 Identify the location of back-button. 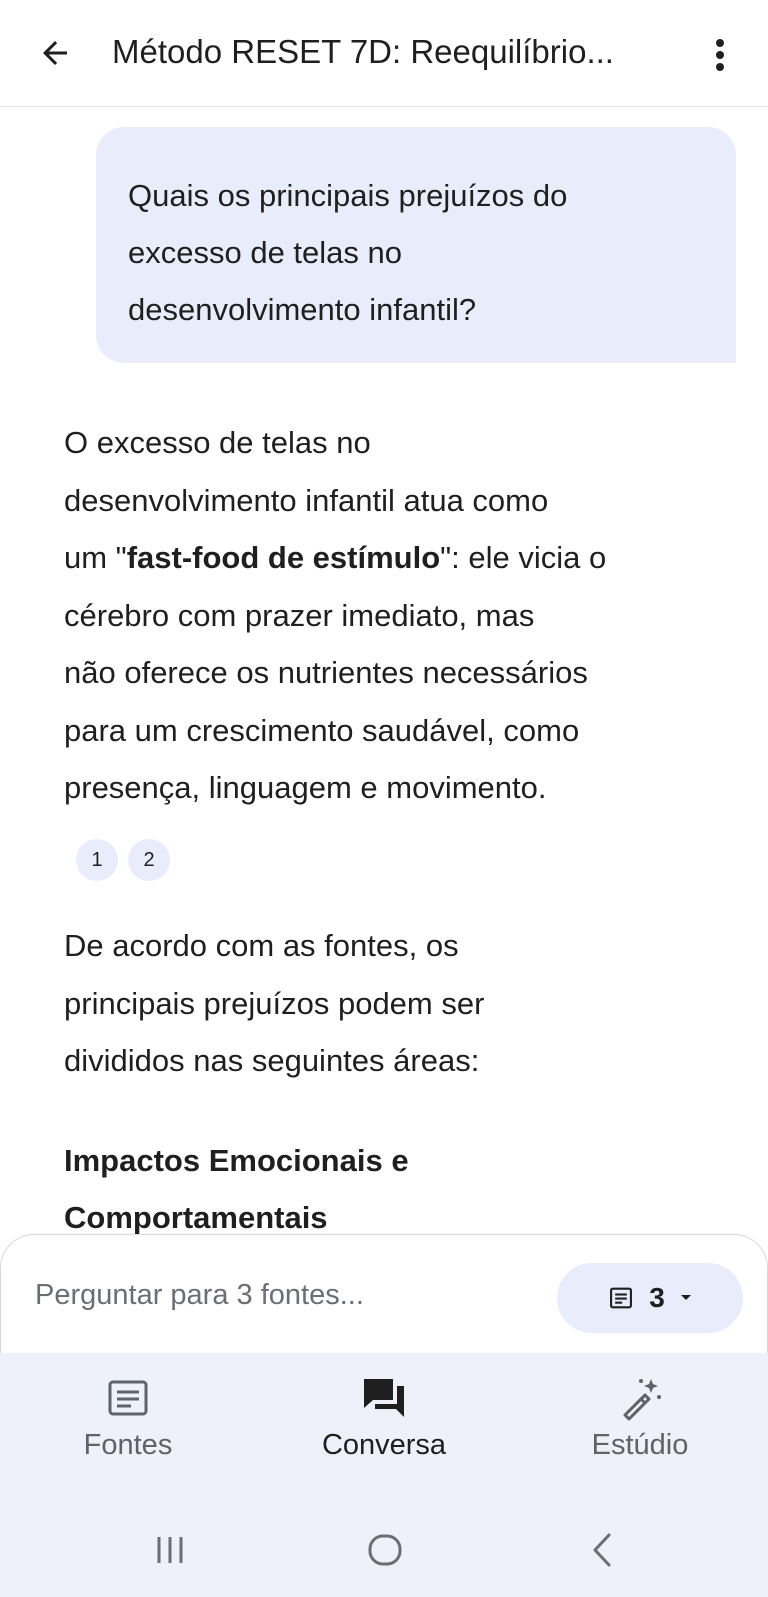
(55, 53).